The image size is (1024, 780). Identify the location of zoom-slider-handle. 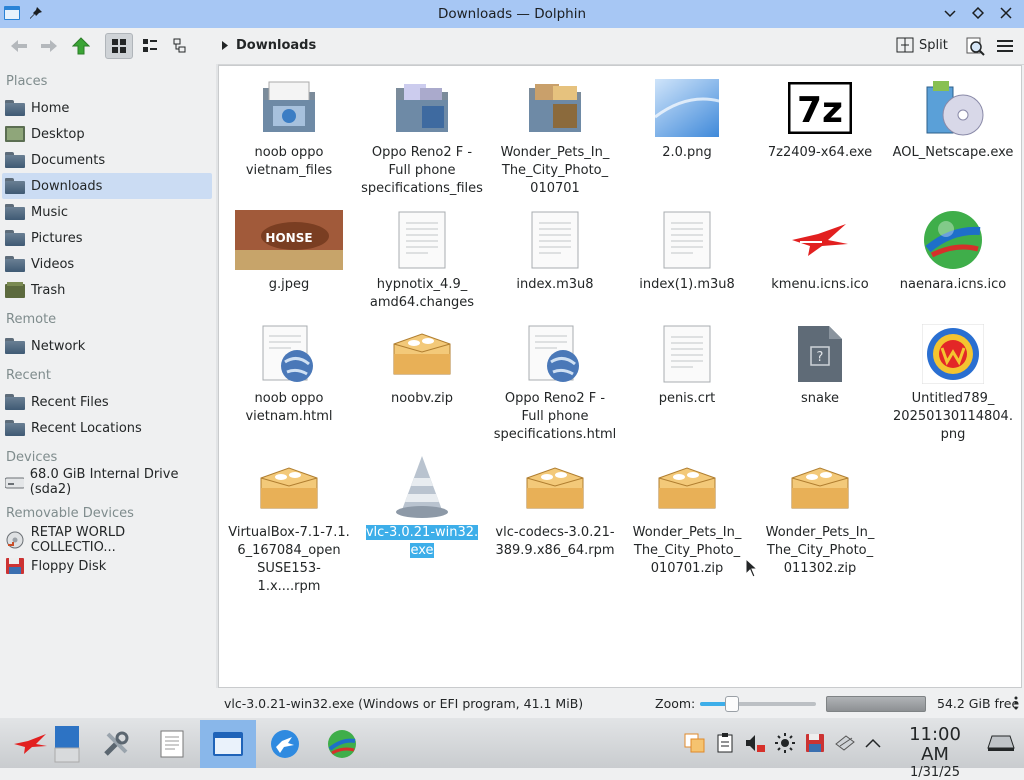
(732, 704).